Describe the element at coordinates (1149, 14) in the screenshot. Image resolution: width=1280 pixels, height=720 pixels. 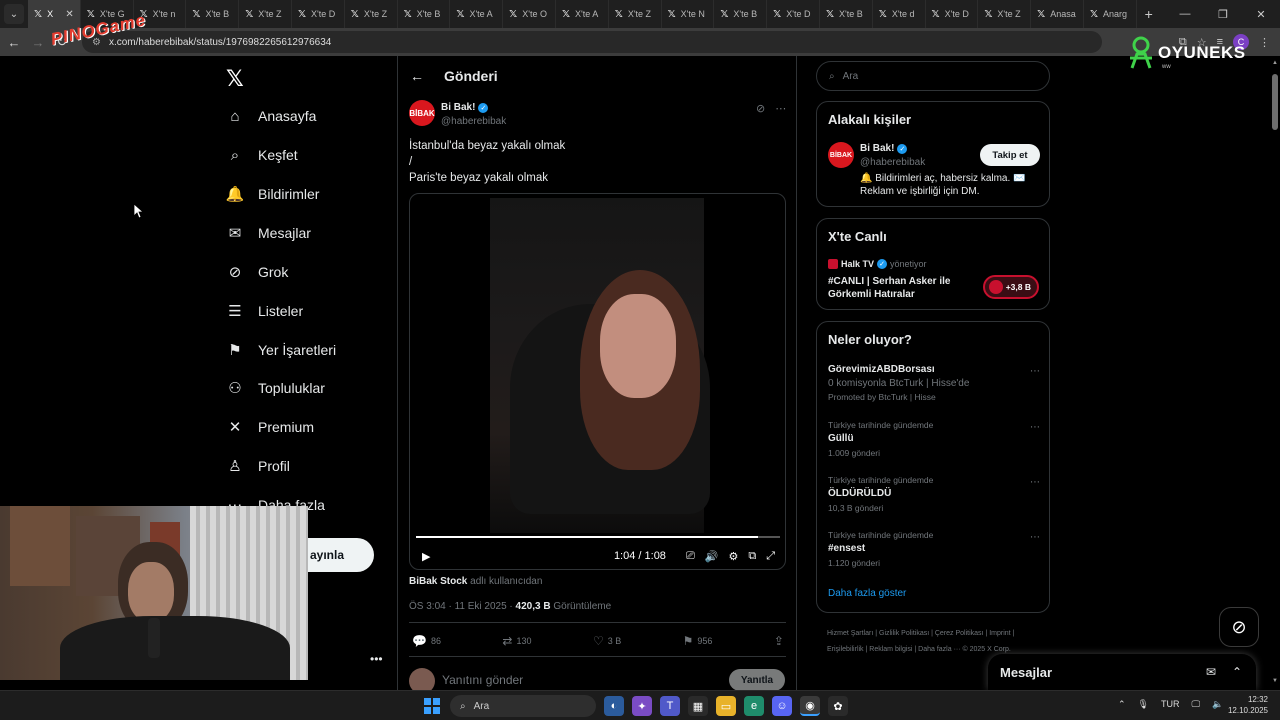
I see `new-tab-button: +` at that location.